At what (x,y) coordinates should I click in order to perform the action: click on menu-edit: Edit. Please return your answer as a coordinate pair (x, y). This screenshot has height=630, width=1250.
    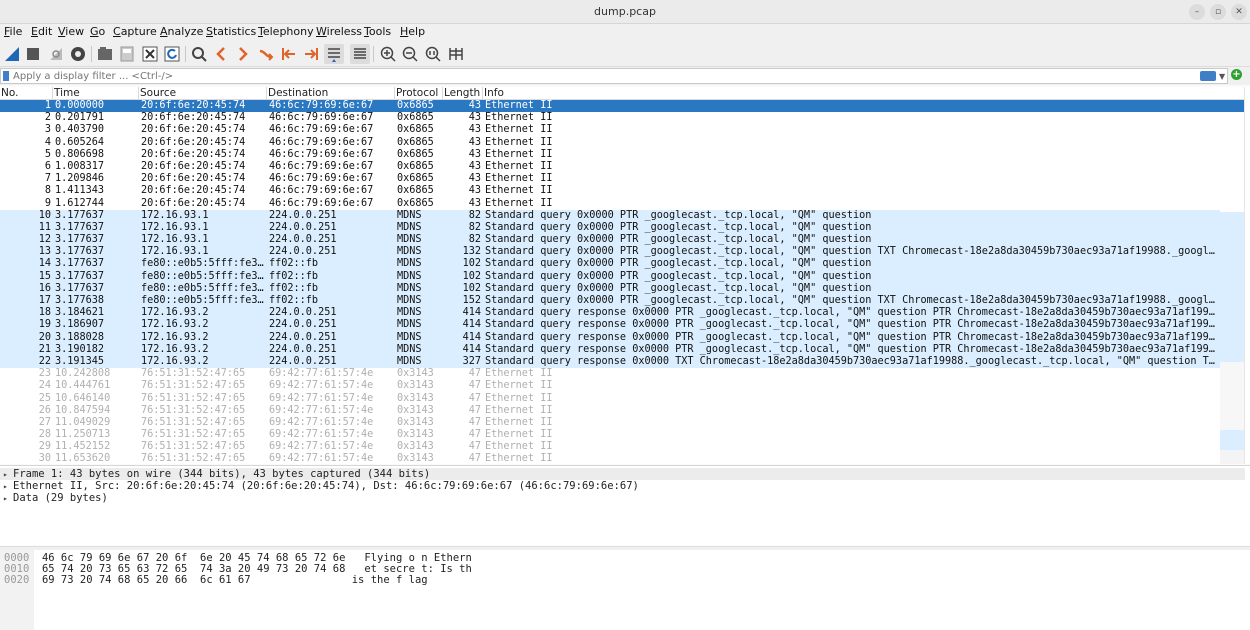
    Looking at the image, I should click on (41, 31).